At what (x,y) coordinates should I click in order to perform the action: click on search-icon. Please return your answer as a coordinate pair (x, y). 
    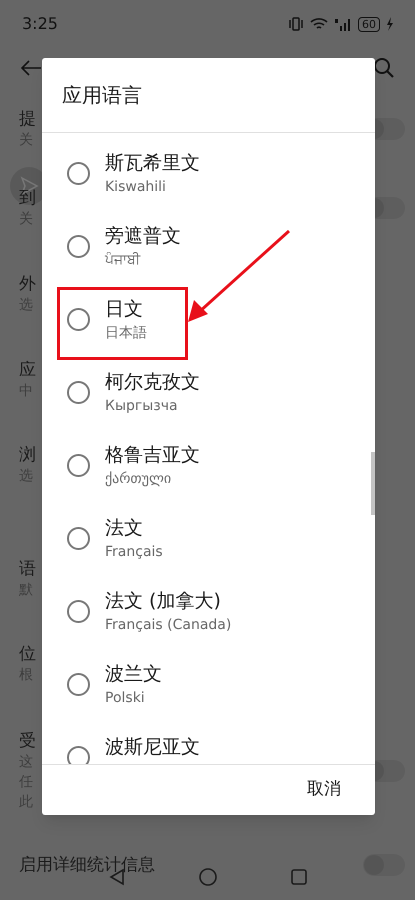
    Looking at the image, I should click on (384, 68).